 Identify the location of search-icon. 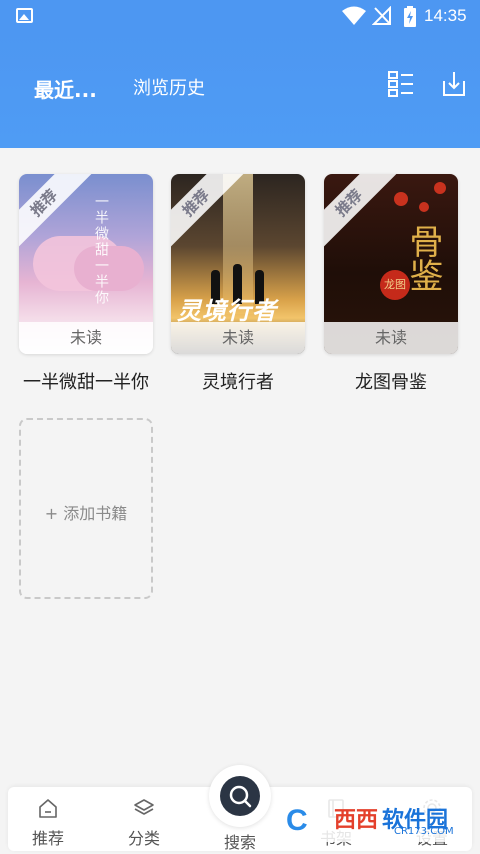
(240, 796).